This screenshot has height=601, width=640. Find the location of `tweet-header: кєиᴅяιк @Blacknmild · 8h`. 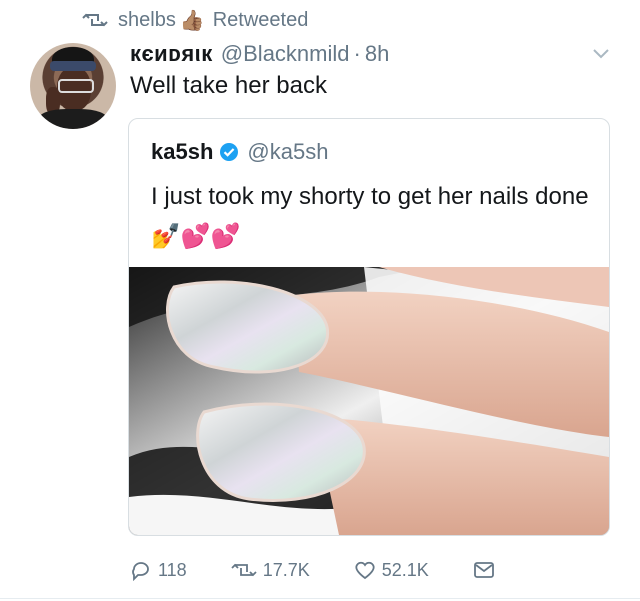

tweet-header: кєиᴅяιк @Blacknmild · 8h is located at coordinates (259, 56).